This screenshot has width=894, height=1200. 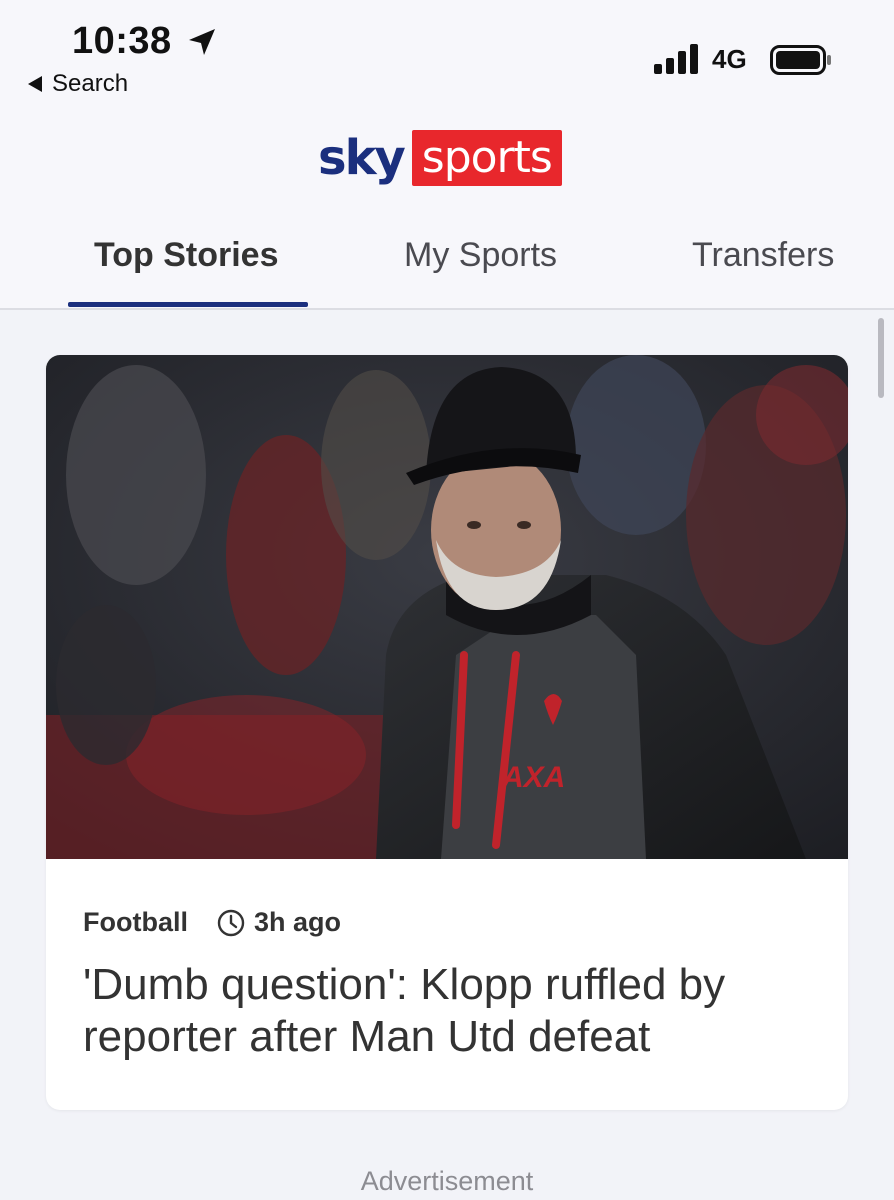 I want to click on network-type: 4G, so click(x=729, y=59).